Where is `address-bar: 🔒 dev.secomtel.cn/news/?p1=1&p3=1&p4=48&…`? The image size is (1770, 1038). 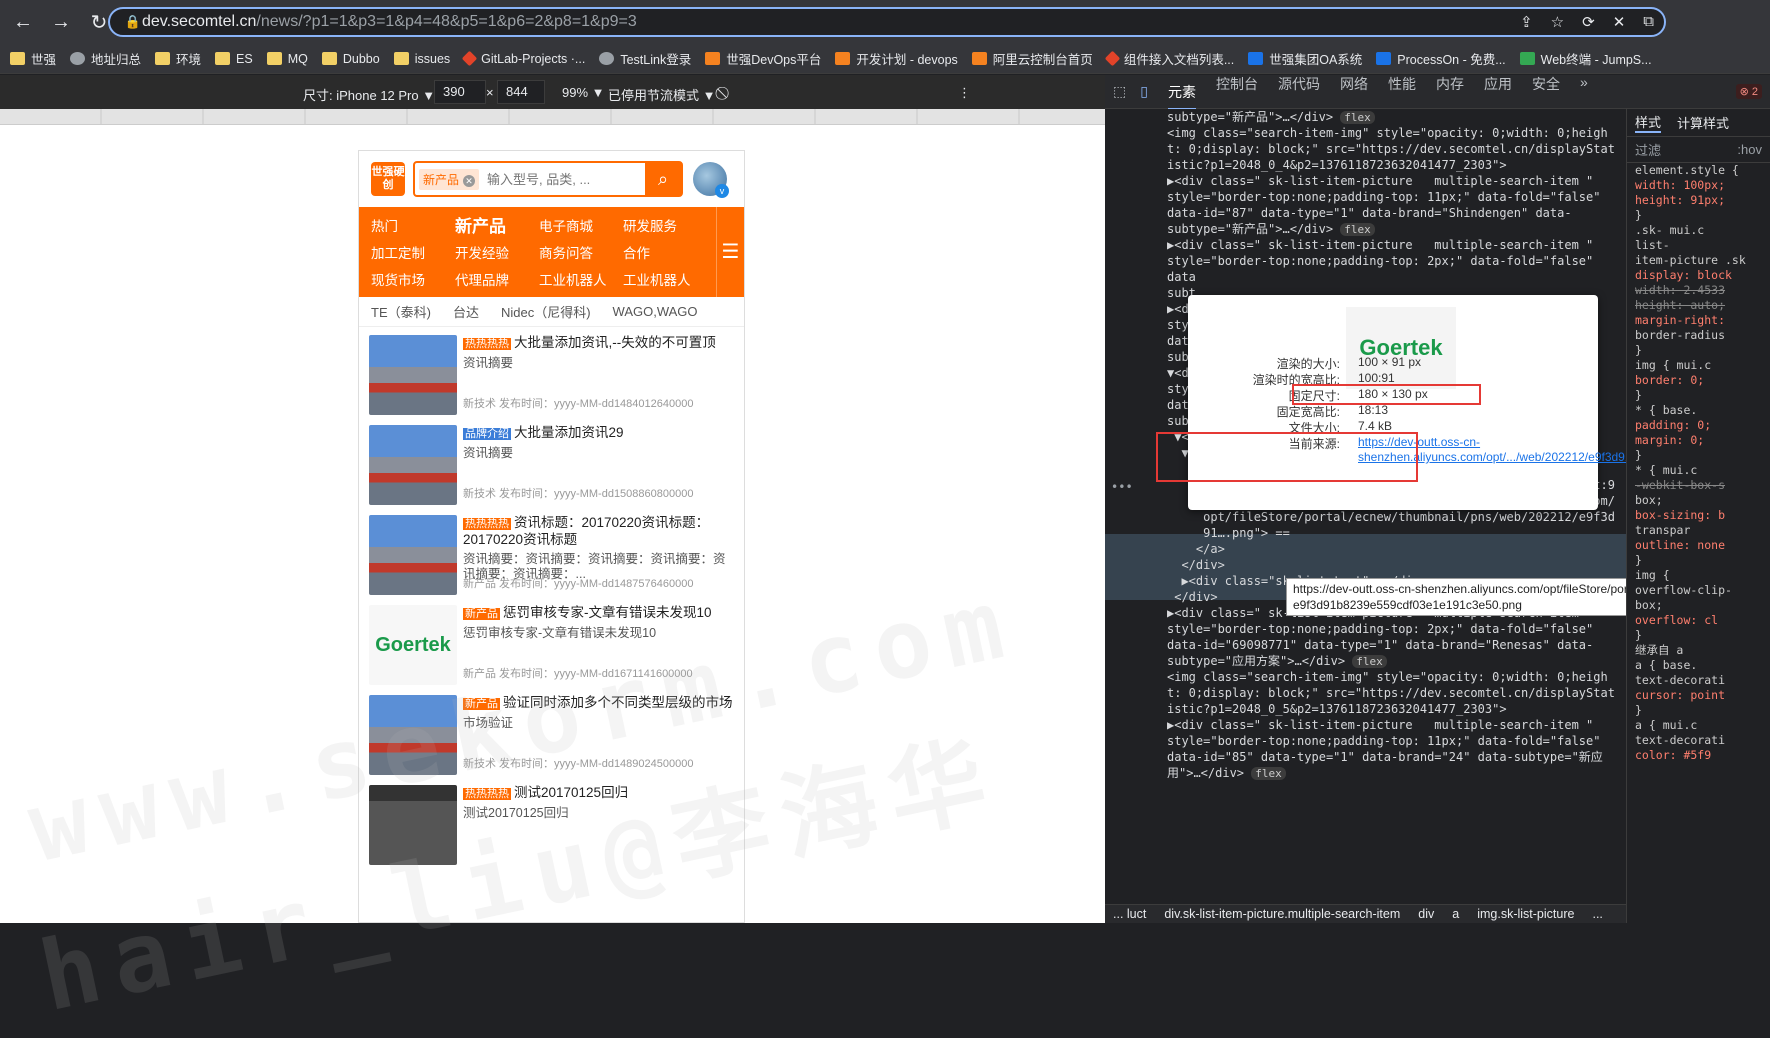
address-bar: 🔒 dev.secomtel.cn/news/?p1=1&p3=1&p4=48&… is located at coordinates (887, 22).